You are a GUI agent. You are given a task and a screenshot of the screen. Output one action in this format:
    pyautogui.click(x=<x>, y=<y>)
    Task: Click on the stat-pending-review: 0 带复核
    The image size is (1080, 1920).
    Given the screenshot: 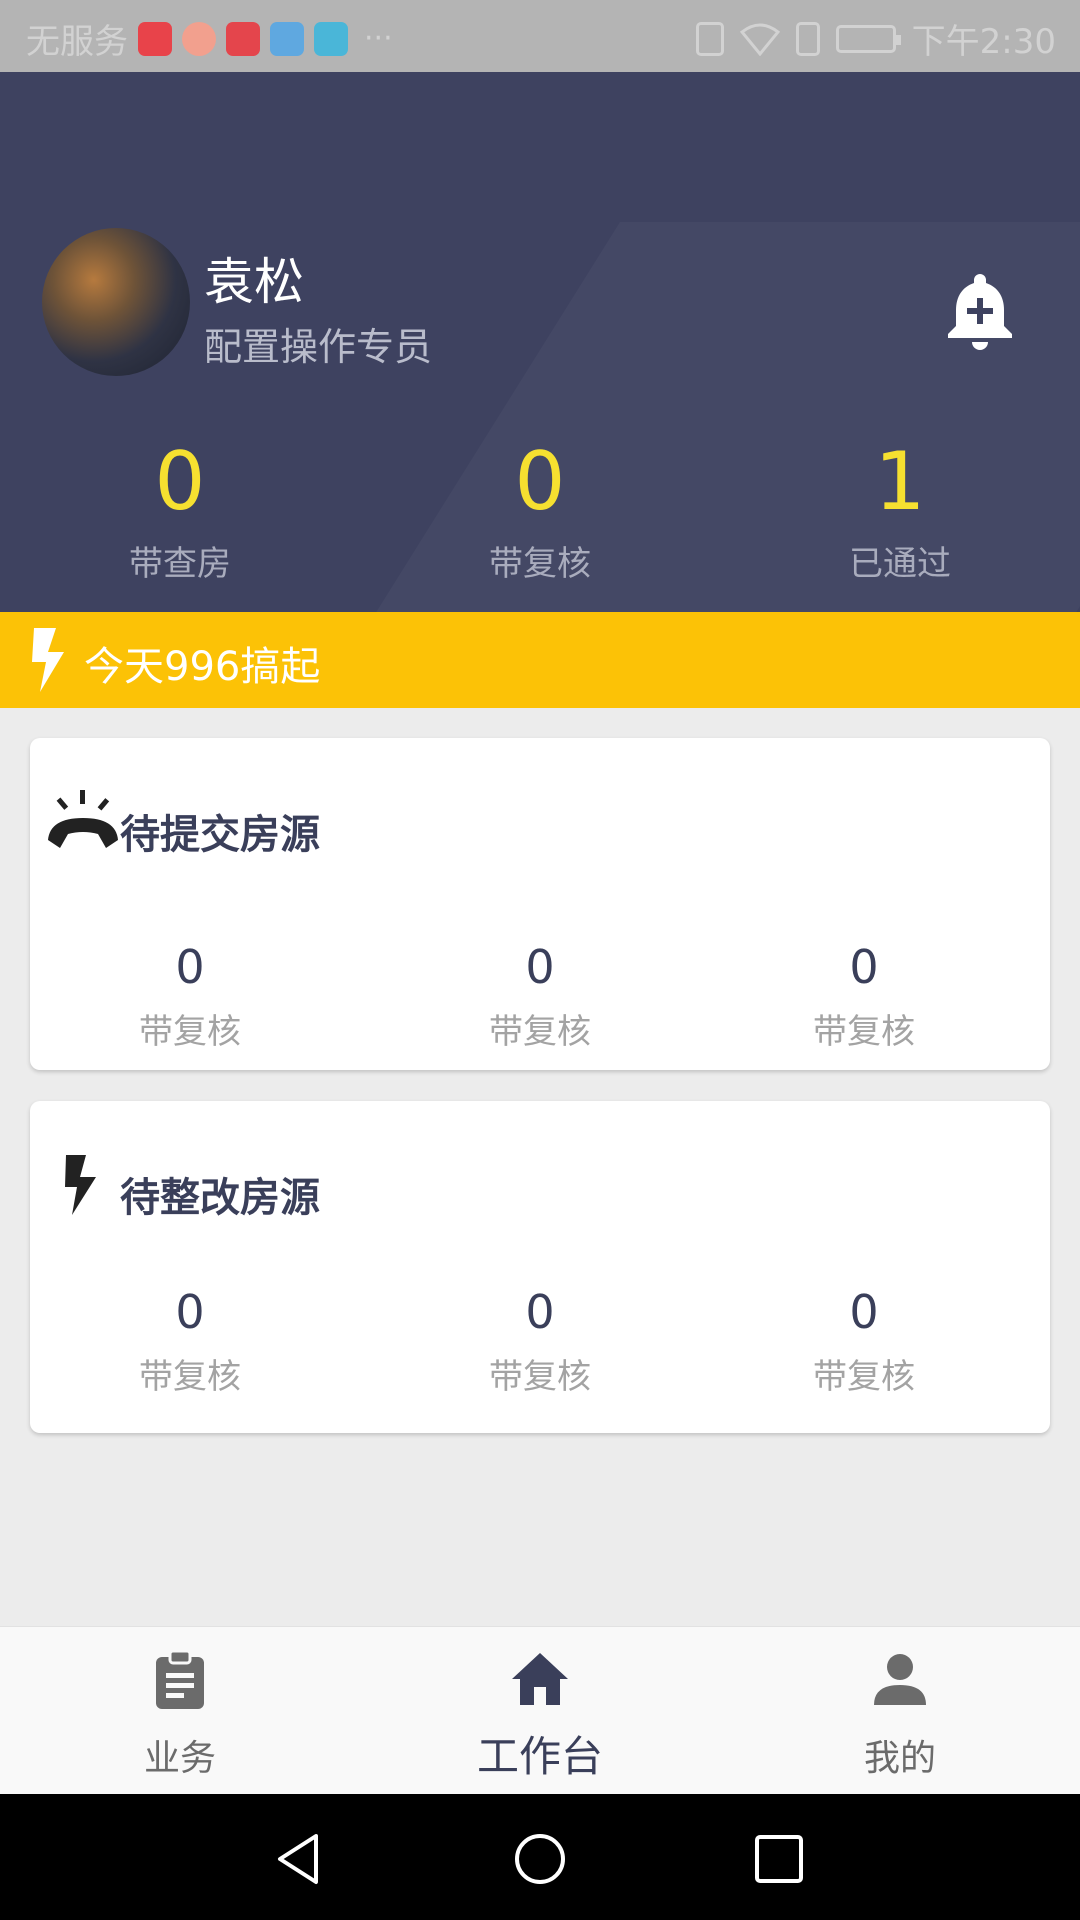 What is the action you would take?
    pyautogui.click(x=540, y=513)
    